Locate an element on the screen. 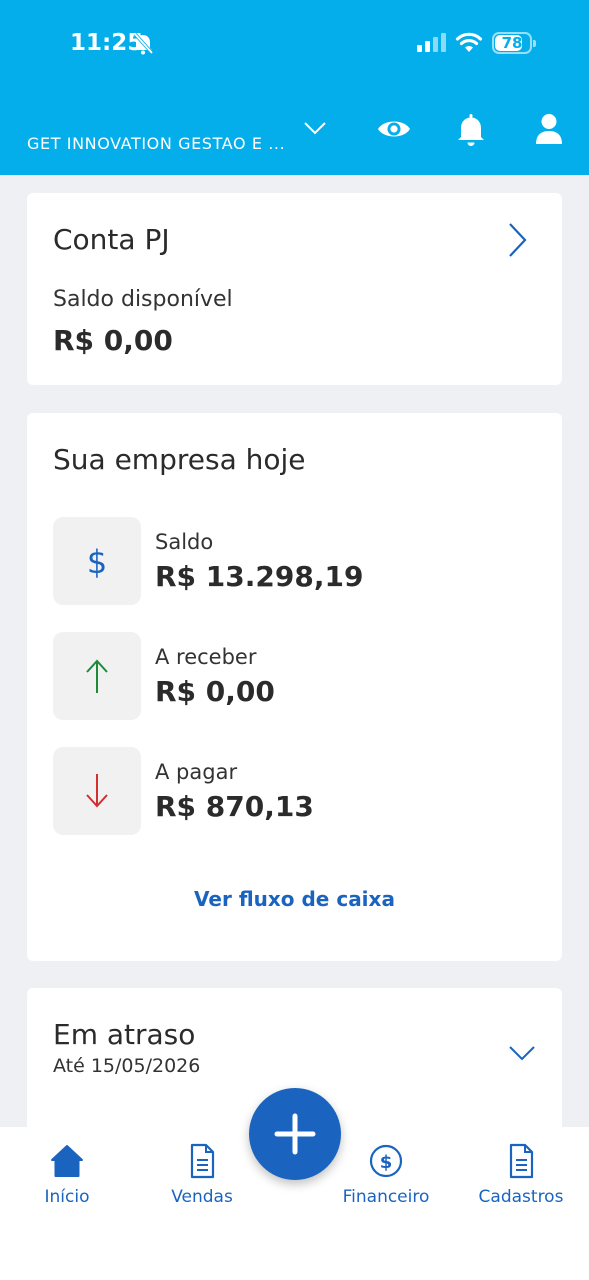 This screenshot has height=1280, width=589. conta-pj-card: Conta PJ Saldo disponível R$ 0,00 is located at coordinates (294, 289).